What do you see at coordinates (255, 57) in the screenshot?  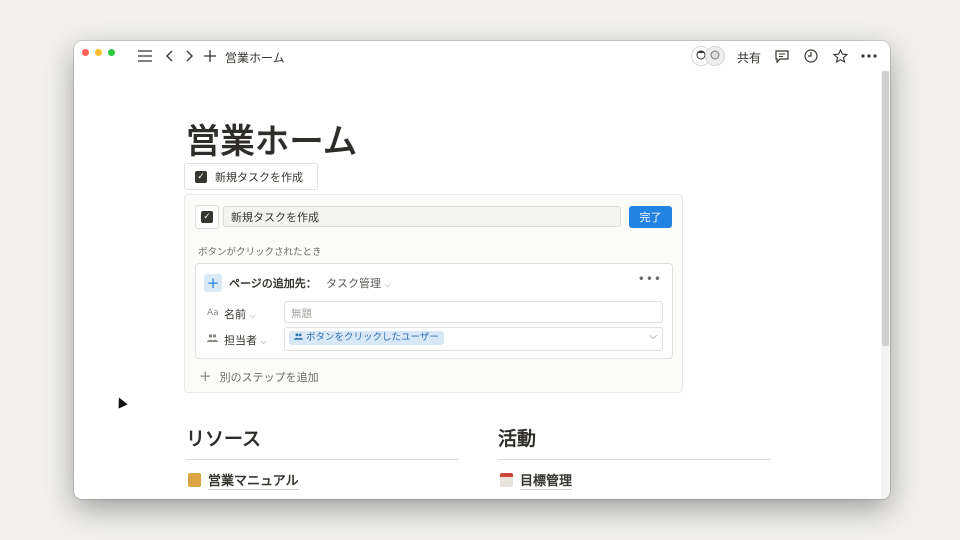 I see `breadcrumb: 営業ホーム` at bounding box center [255, 57].